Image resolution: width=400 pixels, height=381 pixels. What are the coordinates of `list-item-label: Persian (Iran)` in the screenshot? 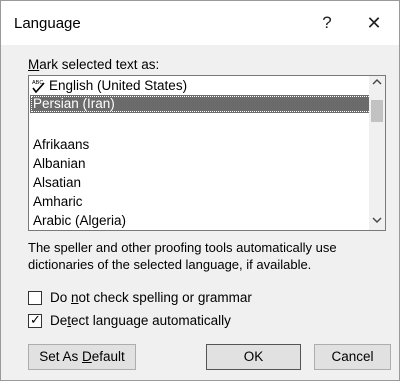 It's located at (74, 103).